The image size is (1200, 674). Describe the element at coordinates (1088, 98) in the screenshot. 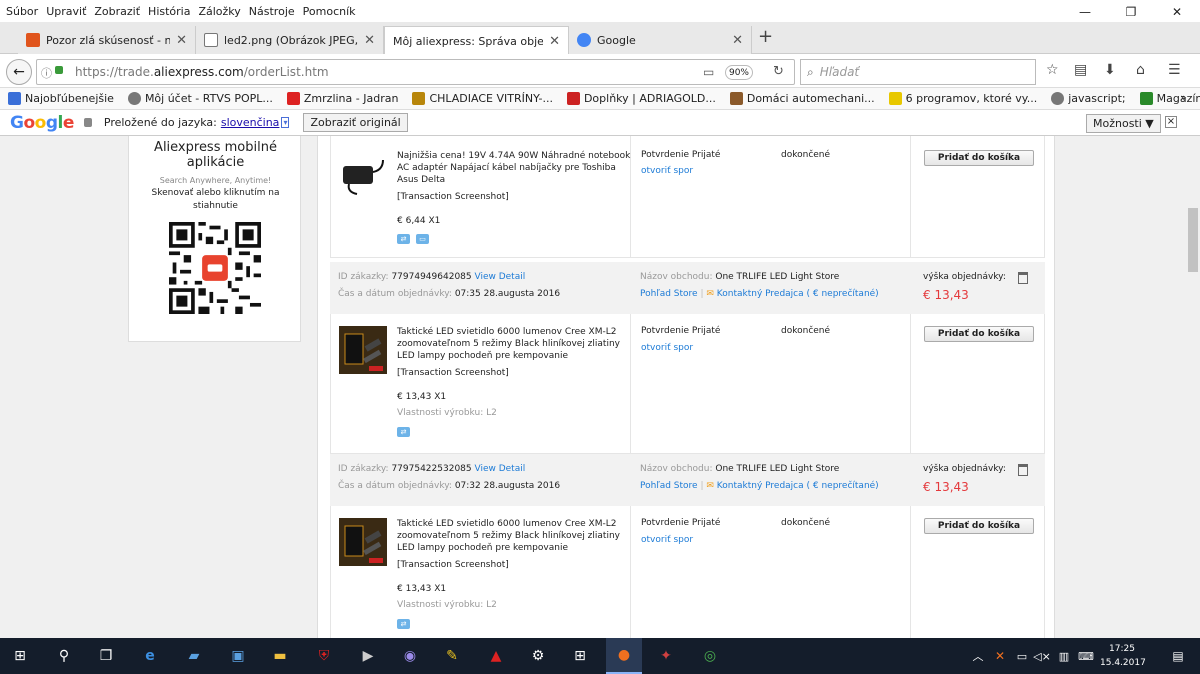

I see `bookmark-item: javascript;` at that location.